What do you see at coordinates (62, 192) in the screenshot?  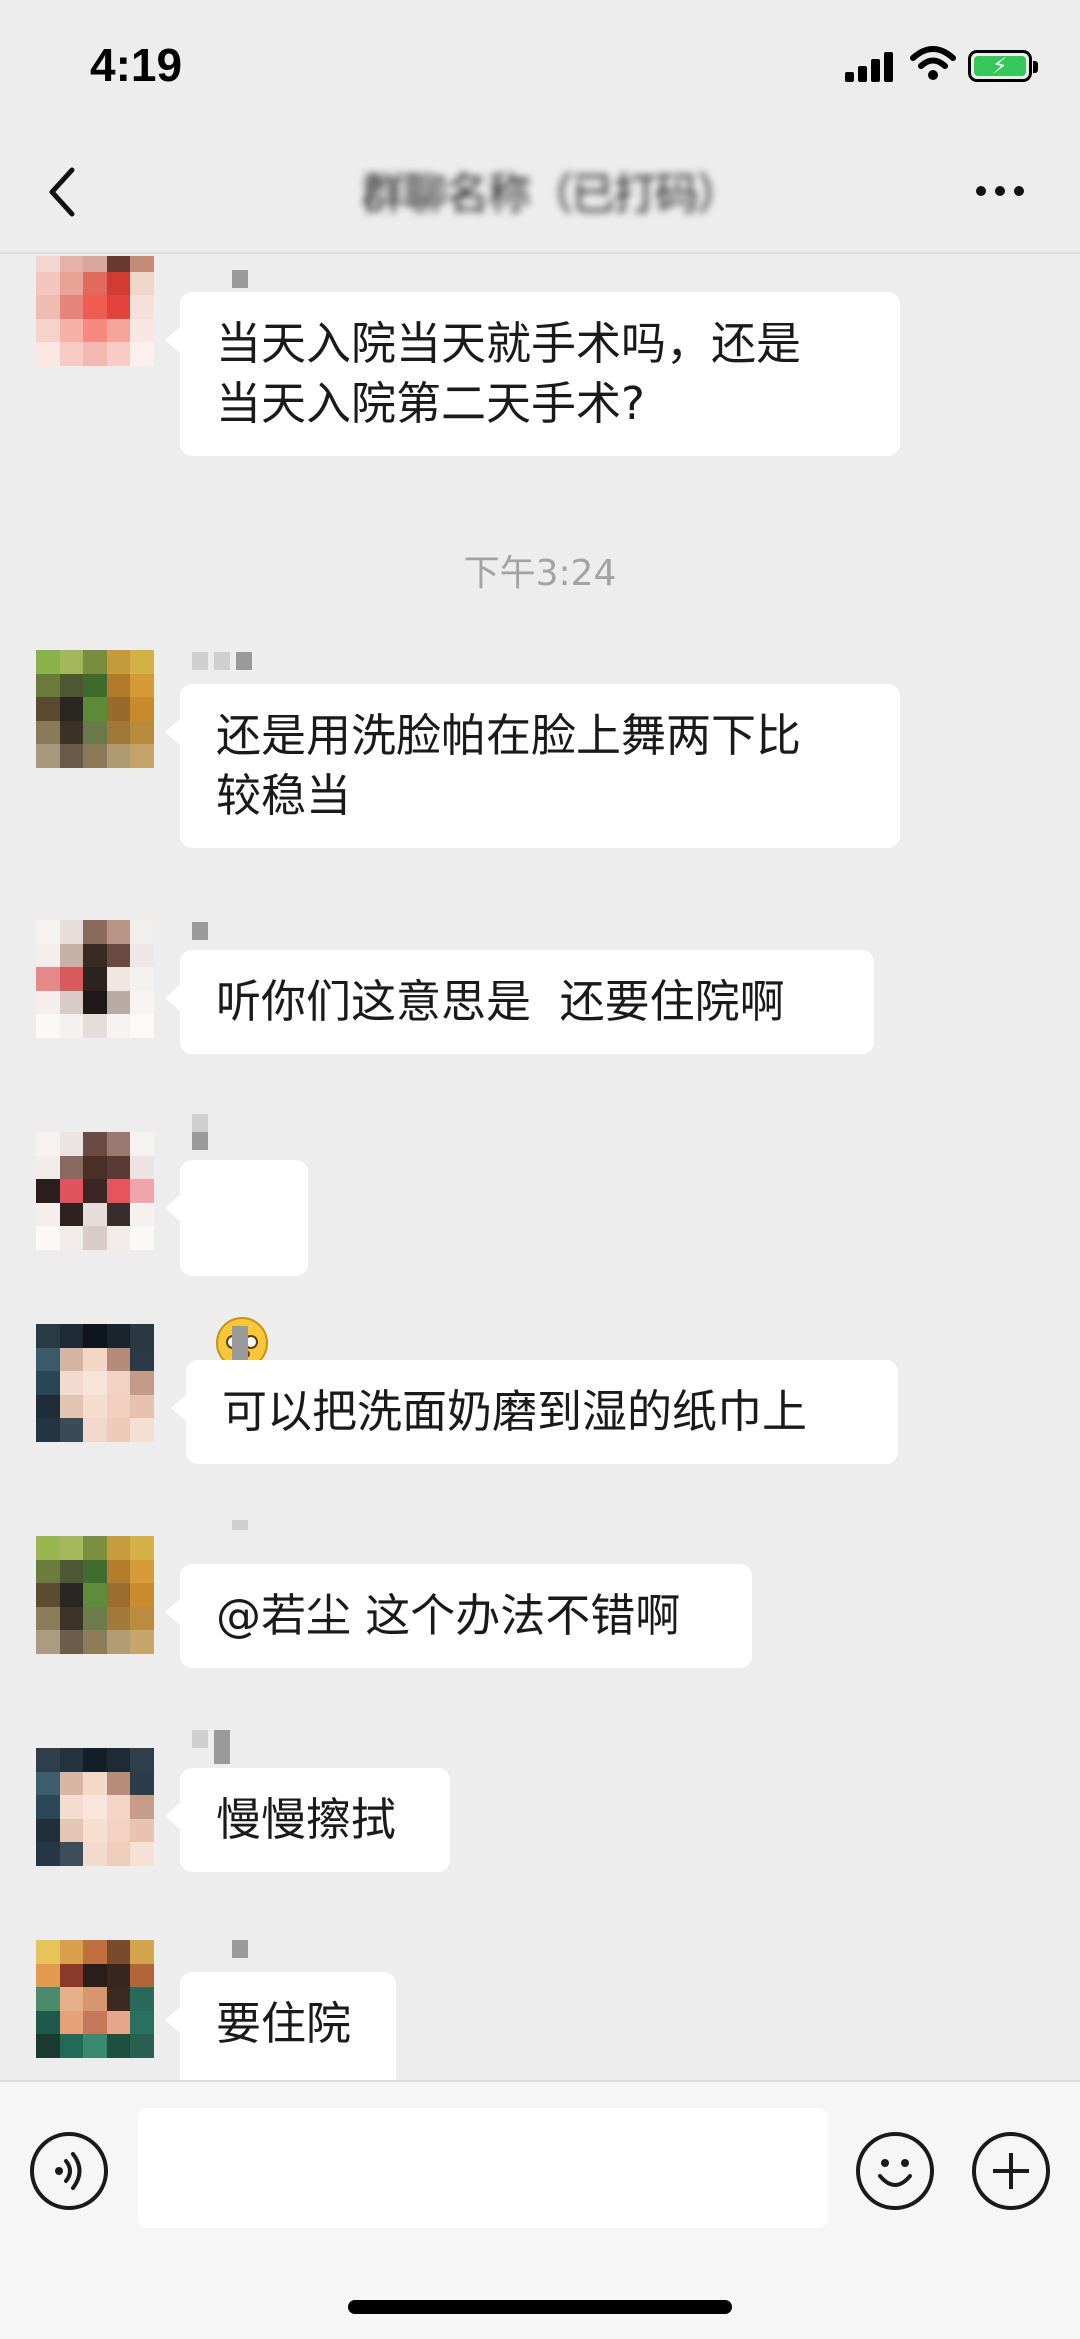 I see `chevron-left-icon` at bounding box center [62, 192].